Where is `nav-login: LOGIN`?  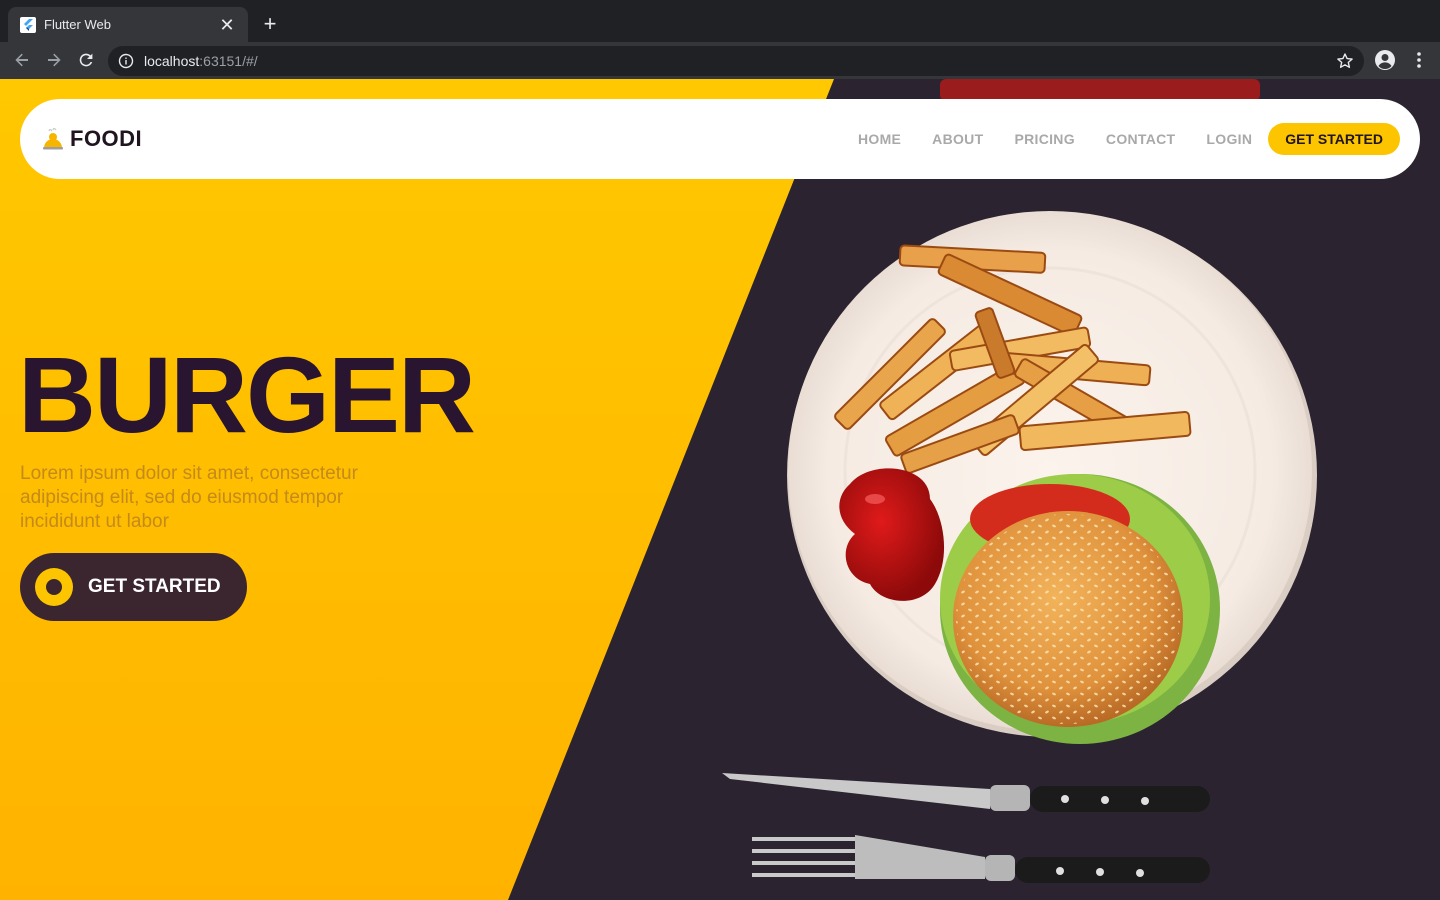
nav-login: LOGIN is located at coordinates (1229, 139).